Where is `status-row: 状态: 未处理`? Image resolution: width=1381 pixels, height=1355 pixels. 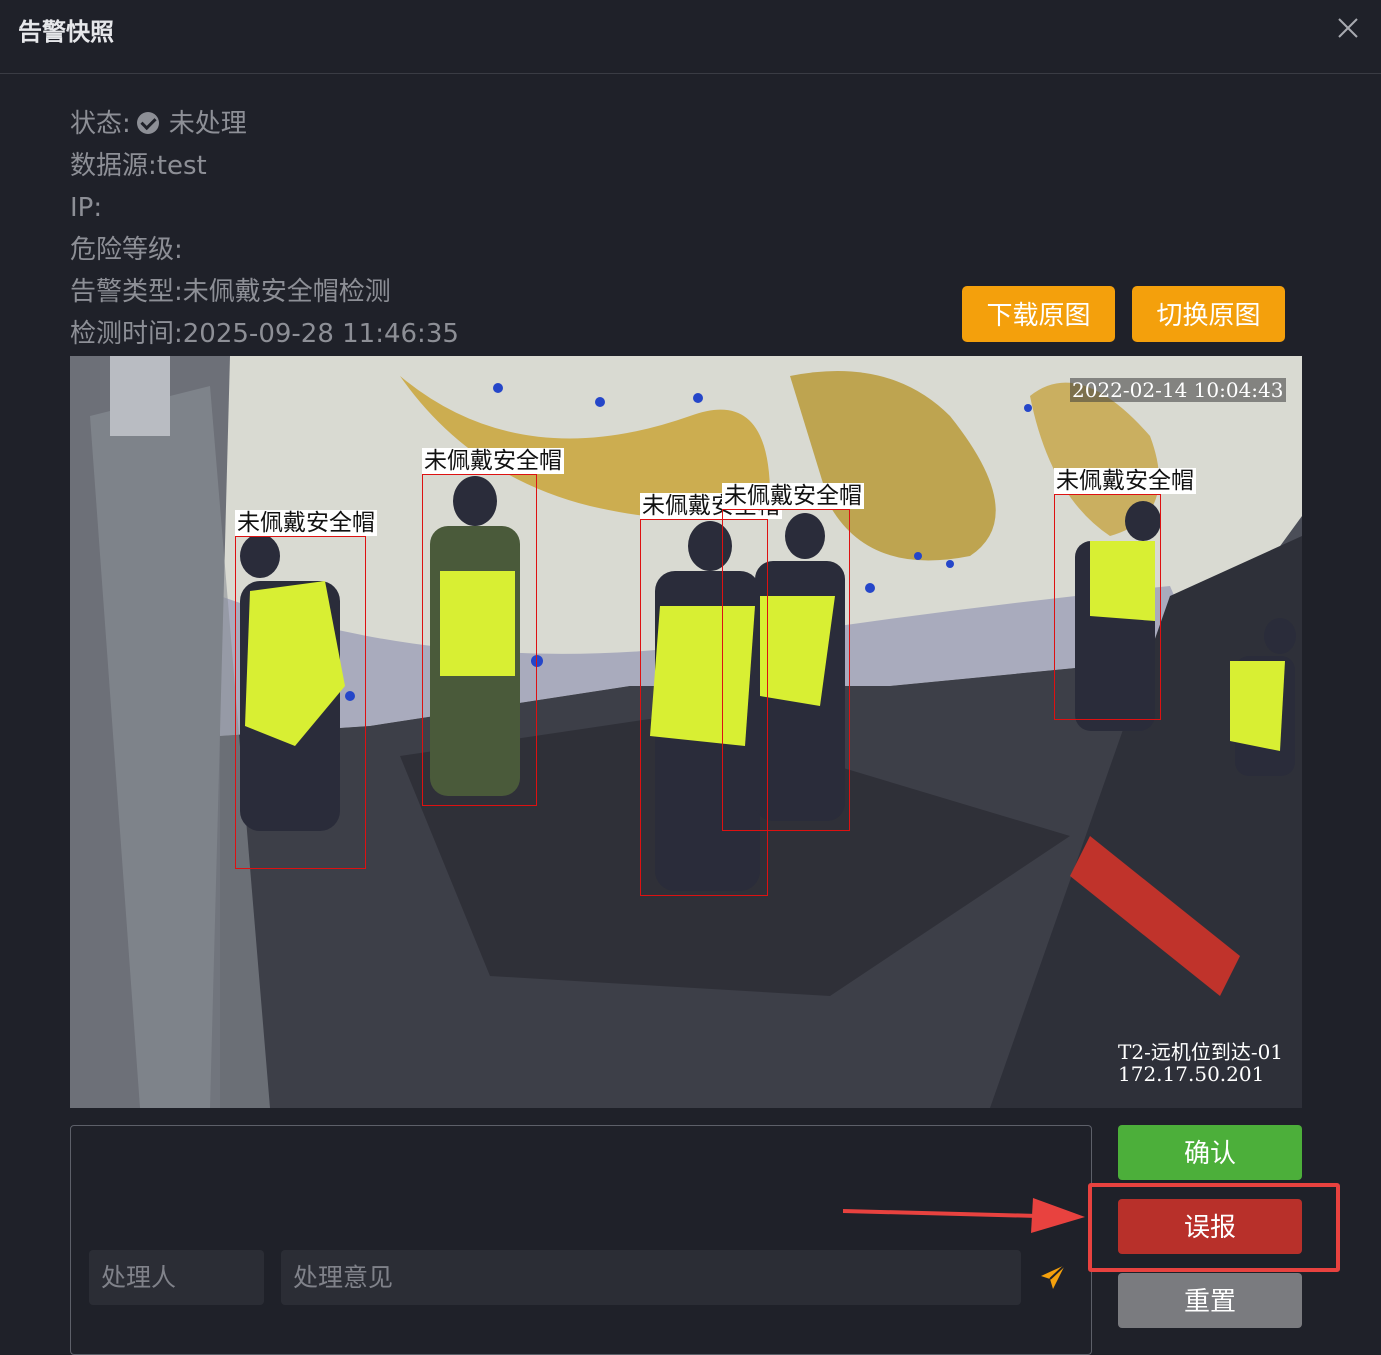
status-row: 状态: 未处理 is located at coordinates (158, 124).